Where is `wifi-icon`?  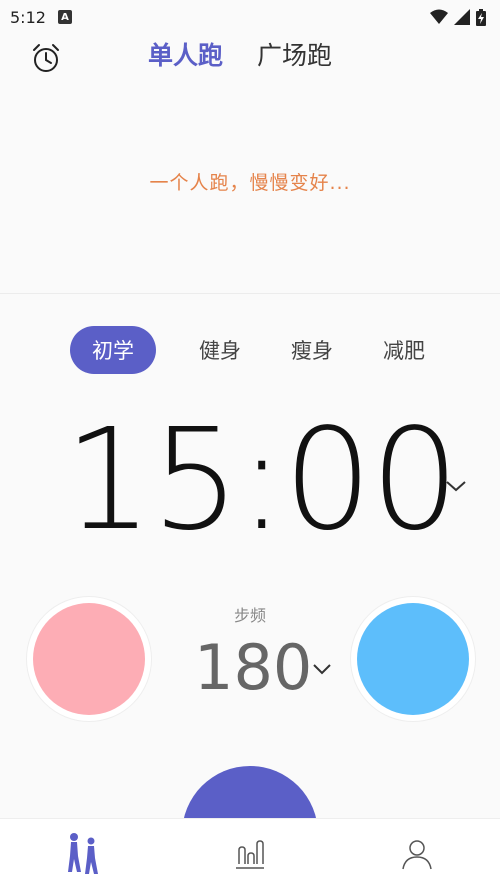
wifi-icon is located at coordinates (439, 16).